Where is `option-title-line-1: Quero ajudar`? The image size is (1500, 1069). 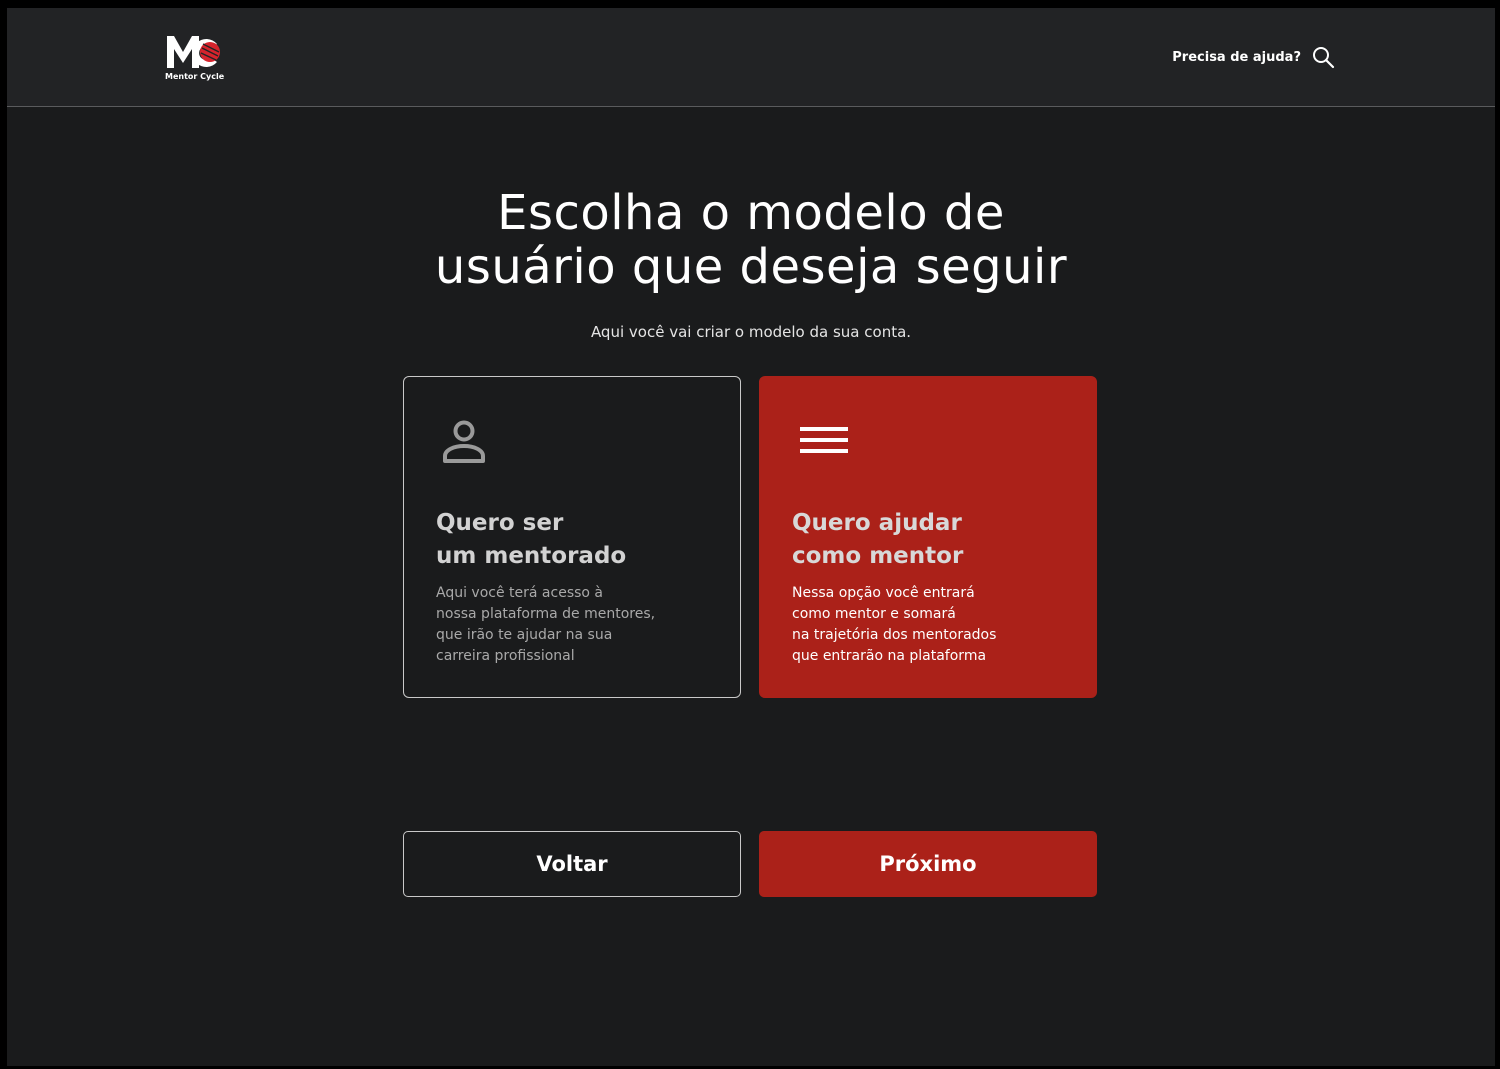
option-title-line-1: Quero ajudar is located at coordinates (877, 523).